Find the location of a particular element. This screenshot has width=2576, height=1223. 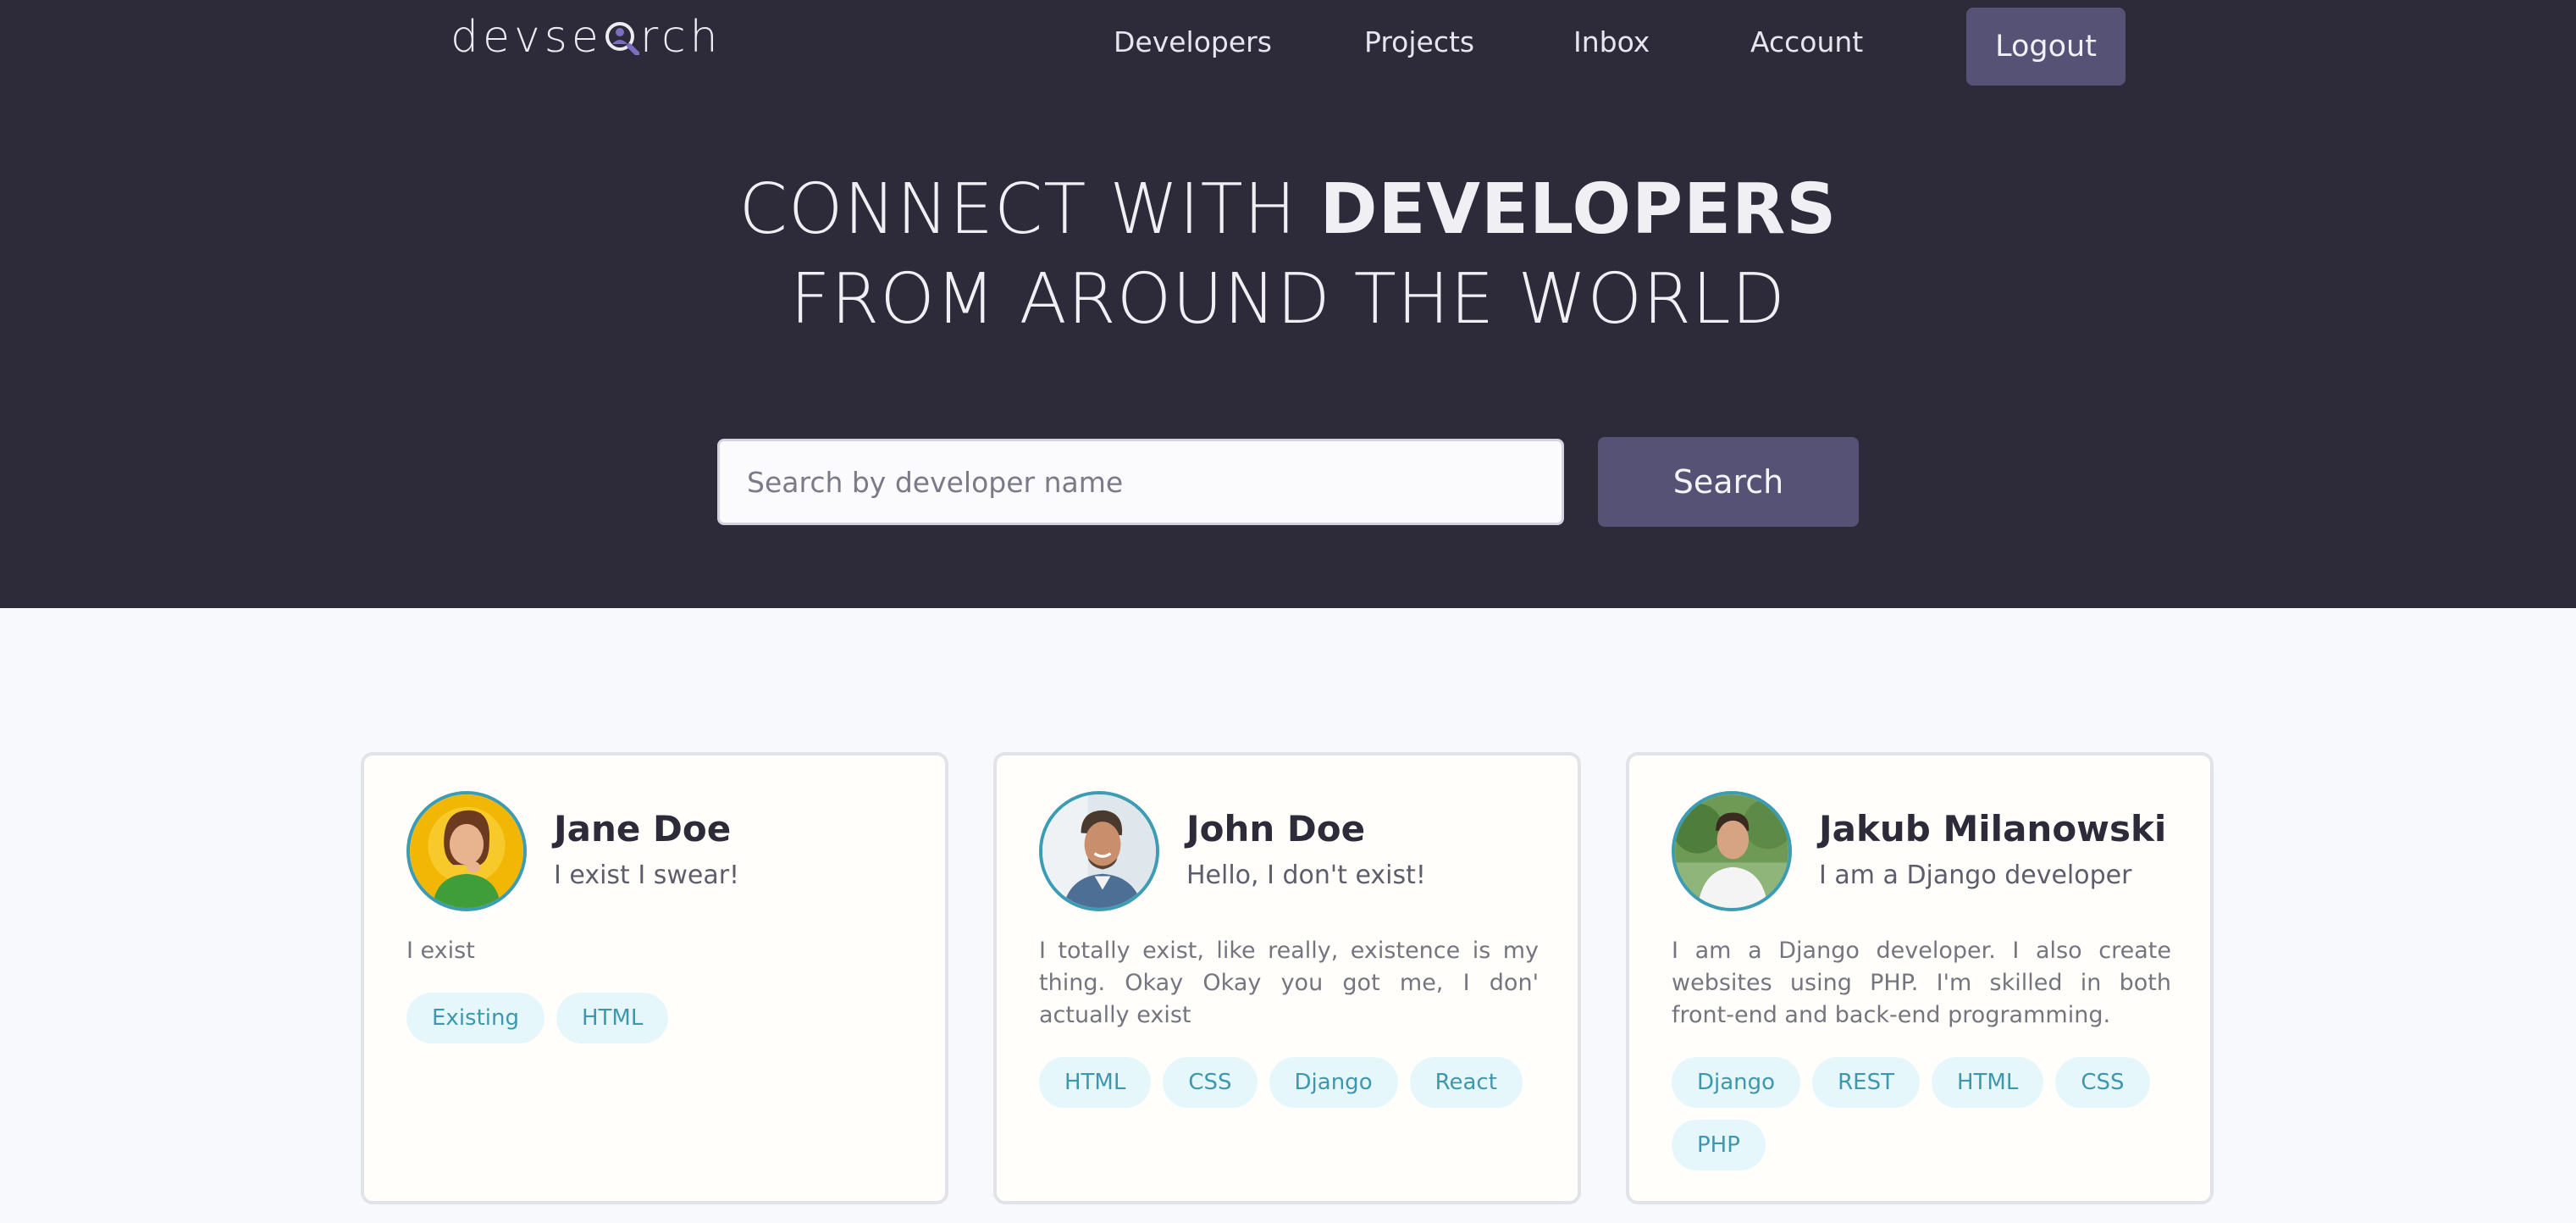

nav-developers: Developers is located at coordinates (1193, 41).